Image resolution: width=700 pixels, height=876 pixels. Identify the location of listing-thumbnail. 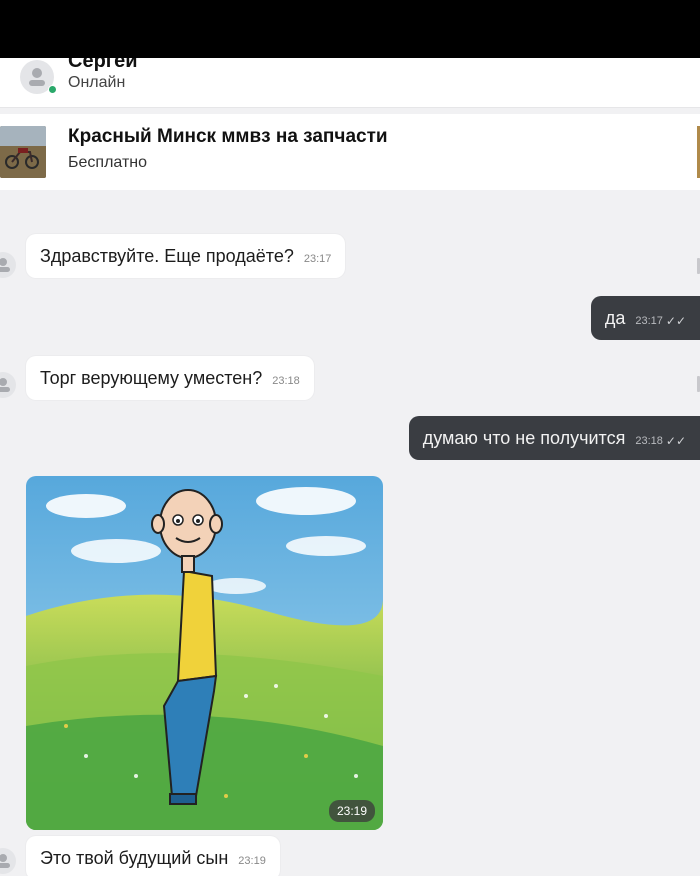
(23, 152).